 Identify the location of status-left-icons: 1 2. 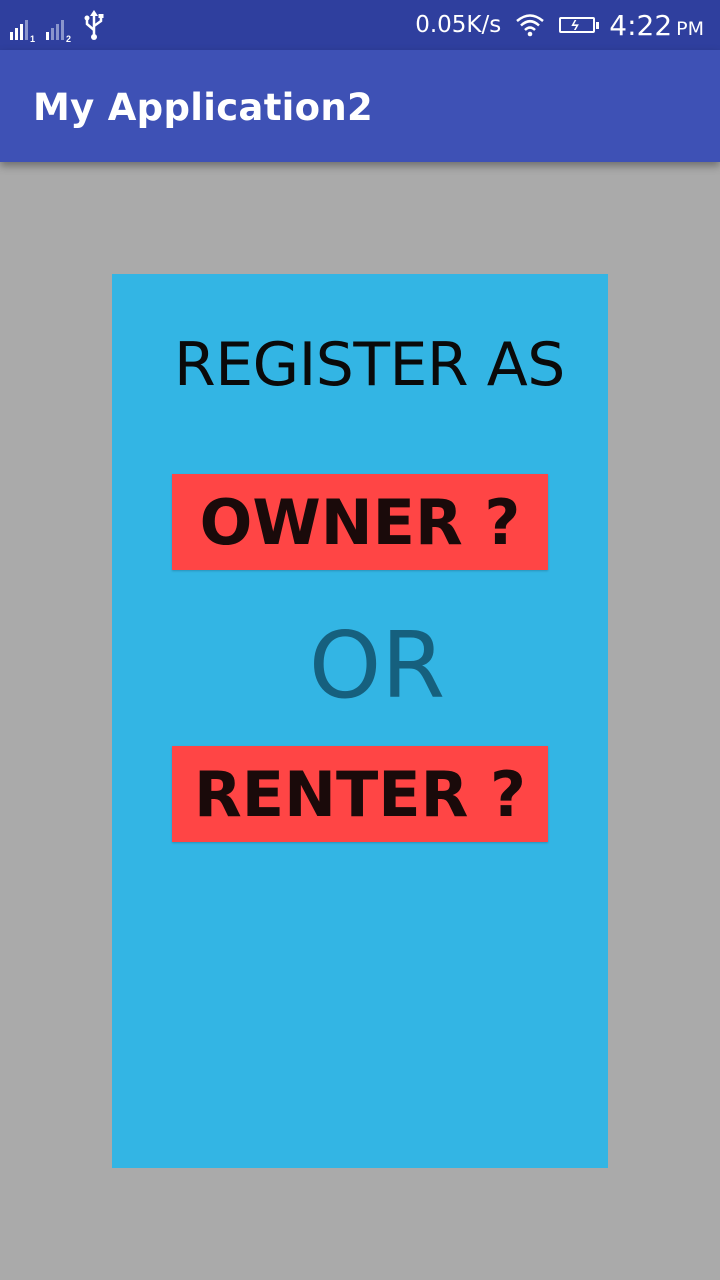
(58, 27).